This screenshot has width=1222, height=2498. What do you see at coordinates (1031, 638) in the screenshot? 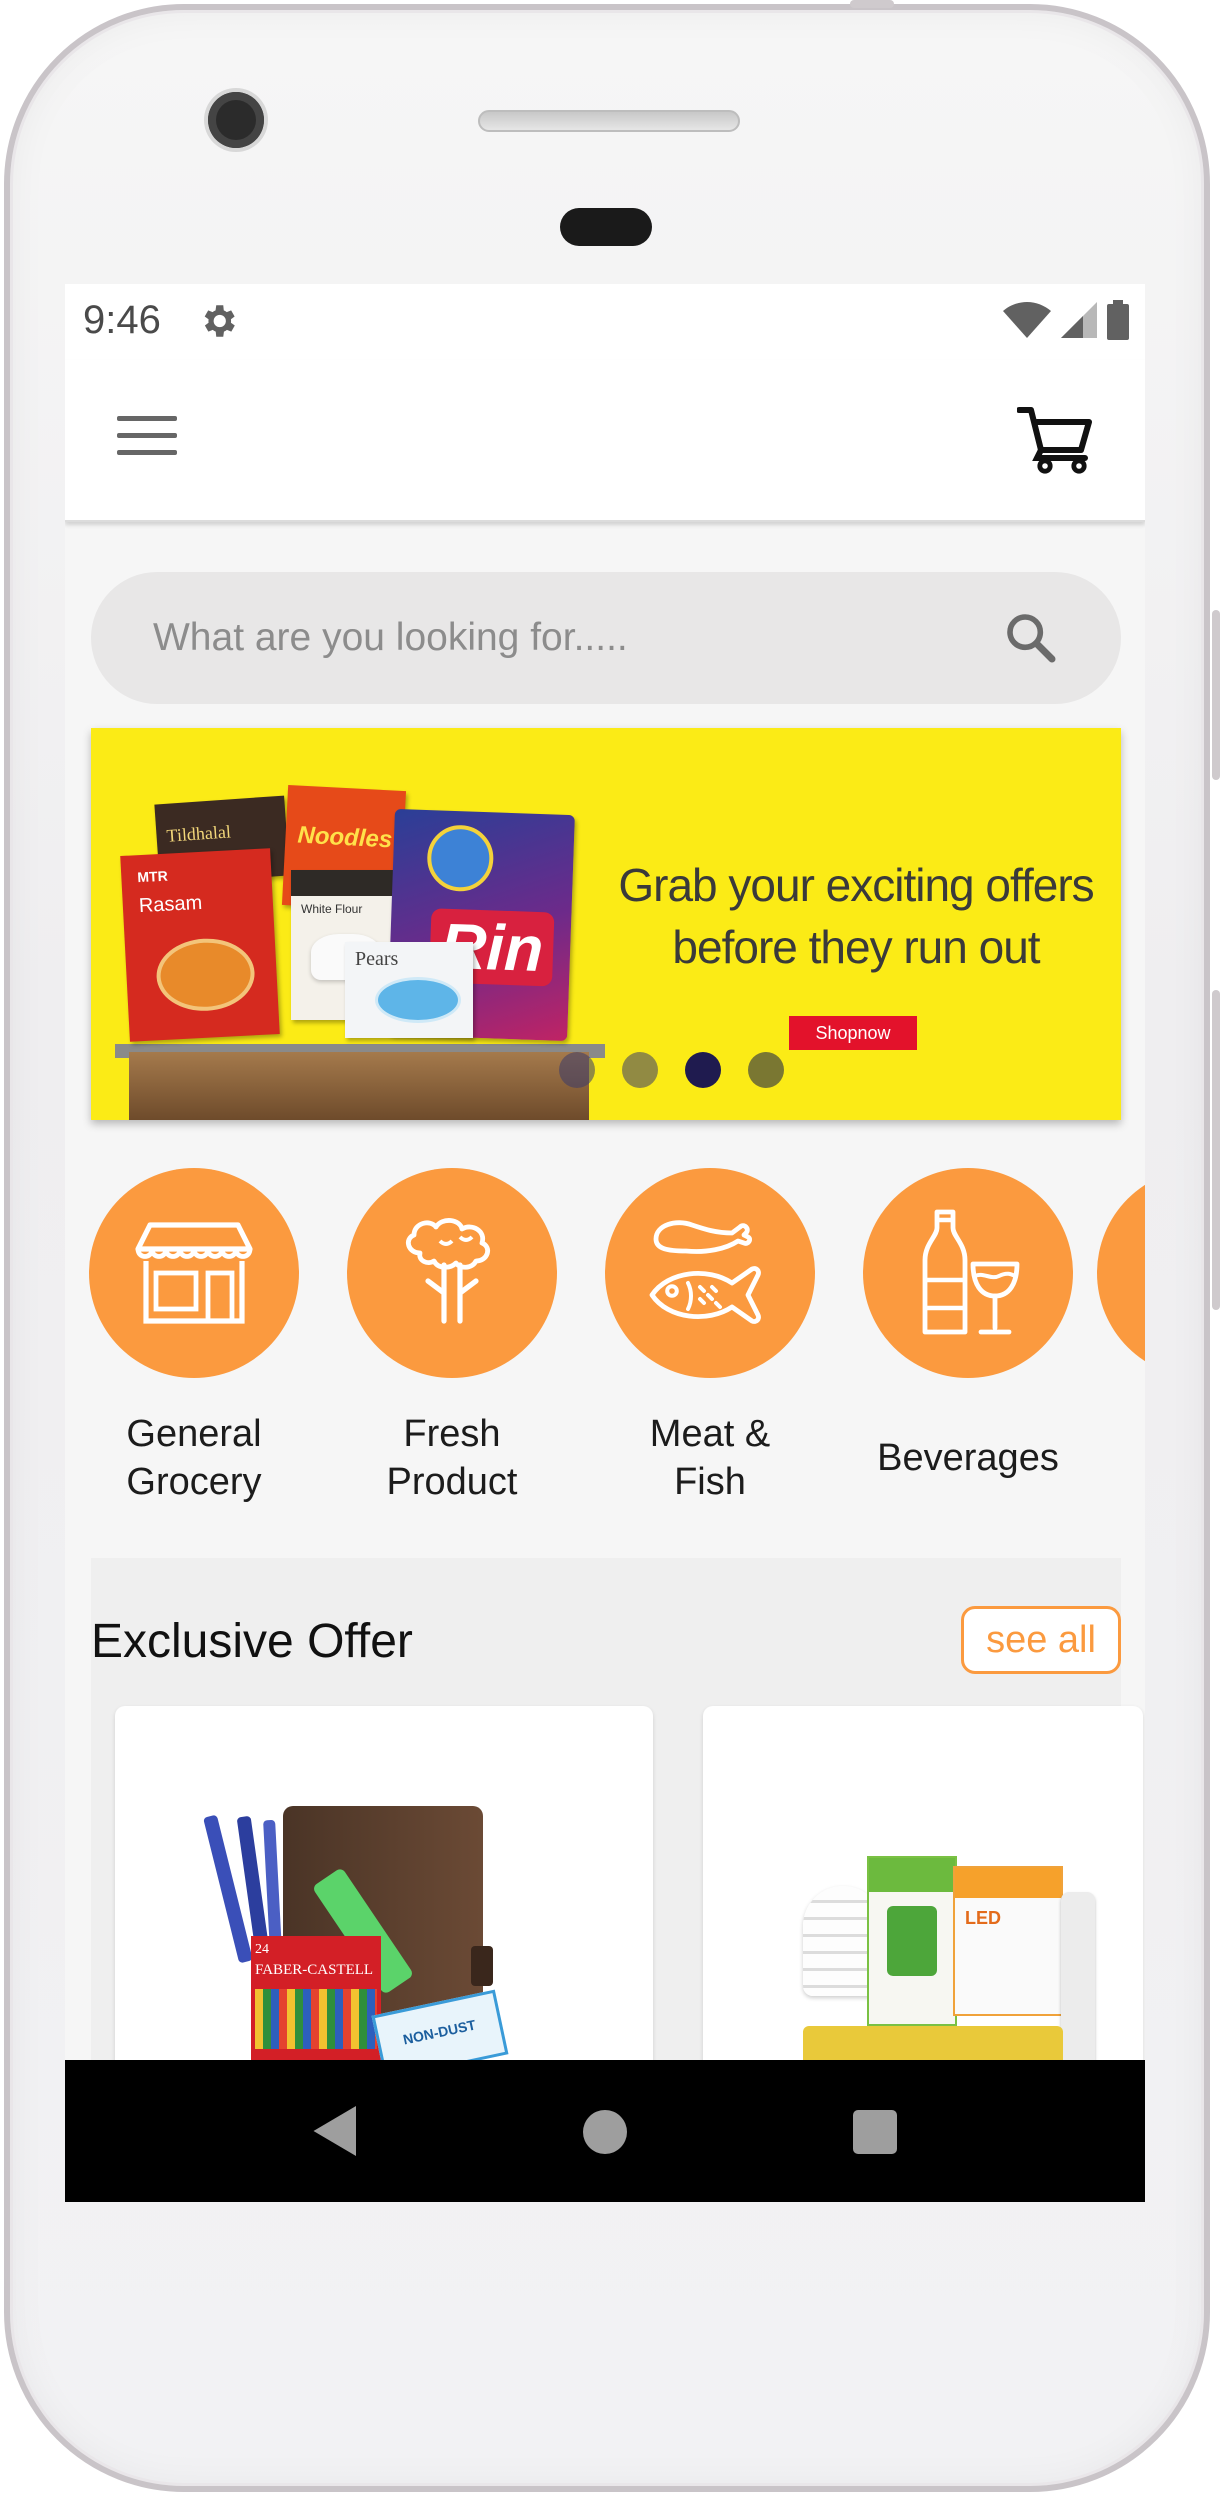
I see `search-icon` at bounding box center [1031, 638].